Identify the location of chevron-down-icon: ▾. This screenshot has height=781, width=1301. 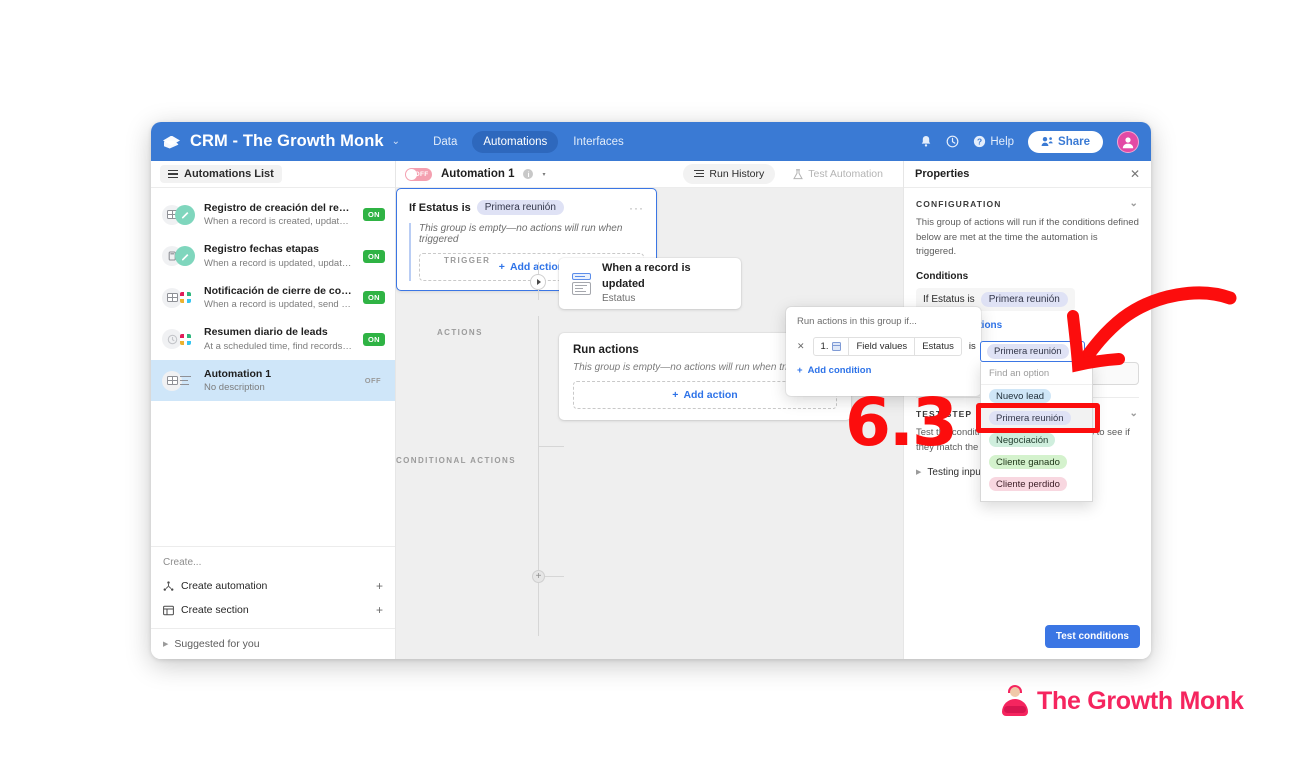
(543, 174).